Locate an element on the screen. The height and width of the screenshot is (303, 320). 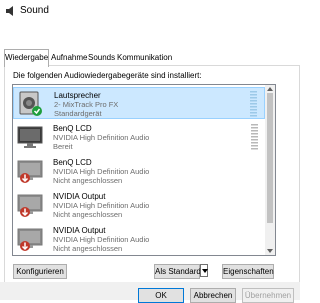
device-driver: 2- MixTrack Pro FX is located at coordinates (86, 104).